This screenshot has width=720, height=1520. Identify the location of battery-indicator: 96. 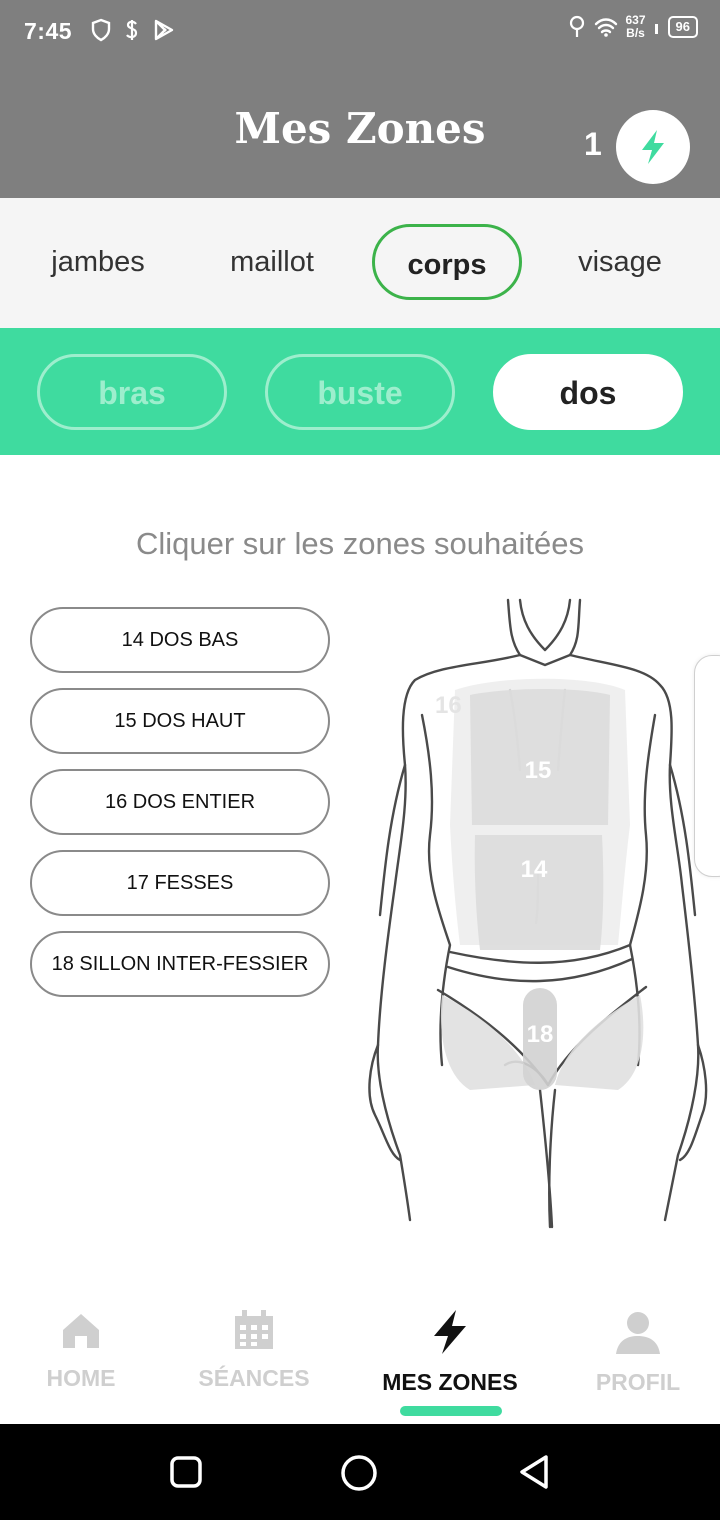
(682, 27).